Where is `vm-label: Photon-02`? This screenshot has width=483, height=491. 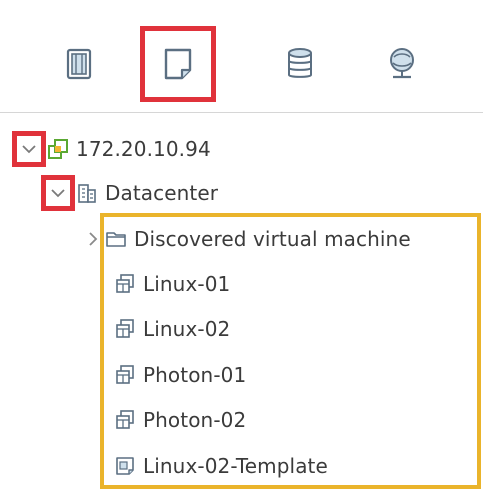
vm-label: Photon-02 is located at coordinates (195, 420).